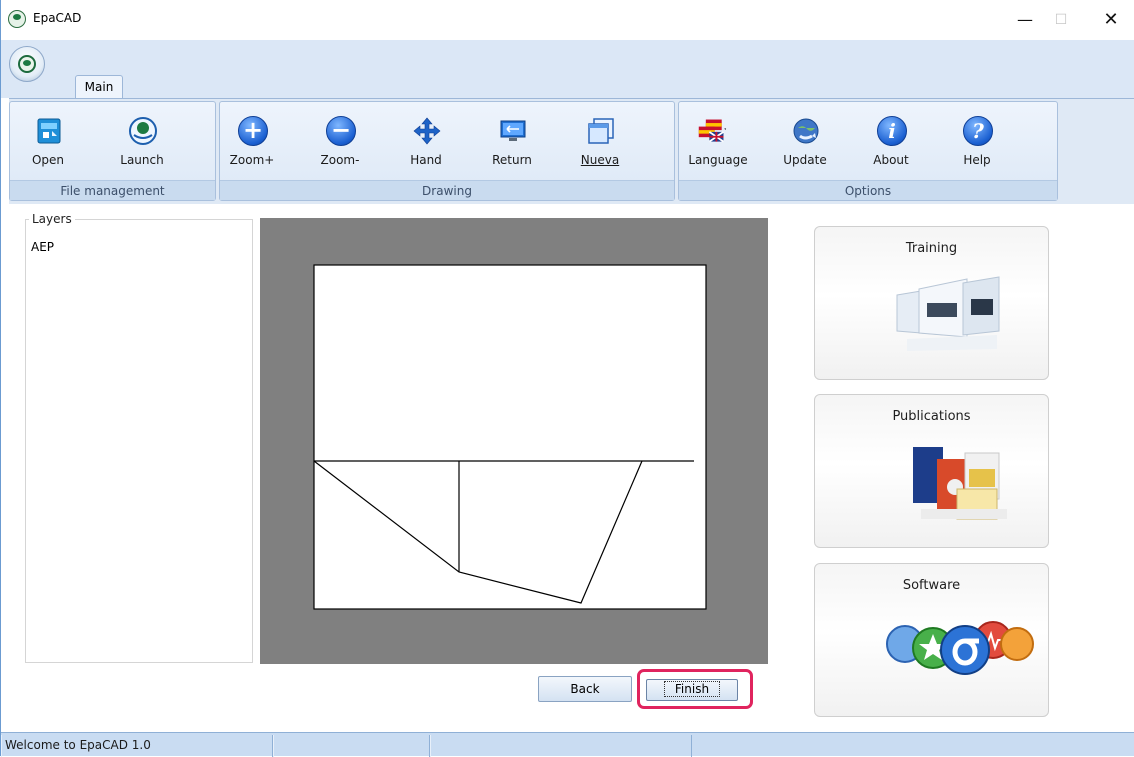  Describe the element at coordinates (712, 131) in the screenshot. I see `flags-language-icon` at that location.